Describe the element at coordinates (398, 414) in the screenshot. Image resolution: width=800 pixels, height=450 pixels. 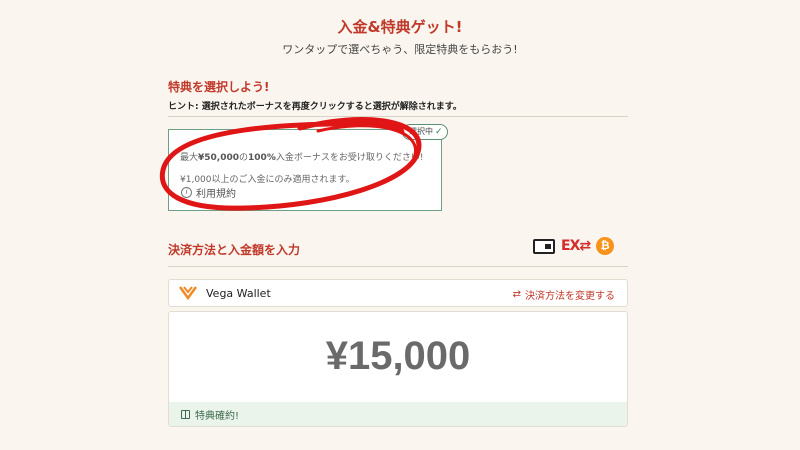
I see `bonus-confirmed-bar: 特典確約!` at that location.